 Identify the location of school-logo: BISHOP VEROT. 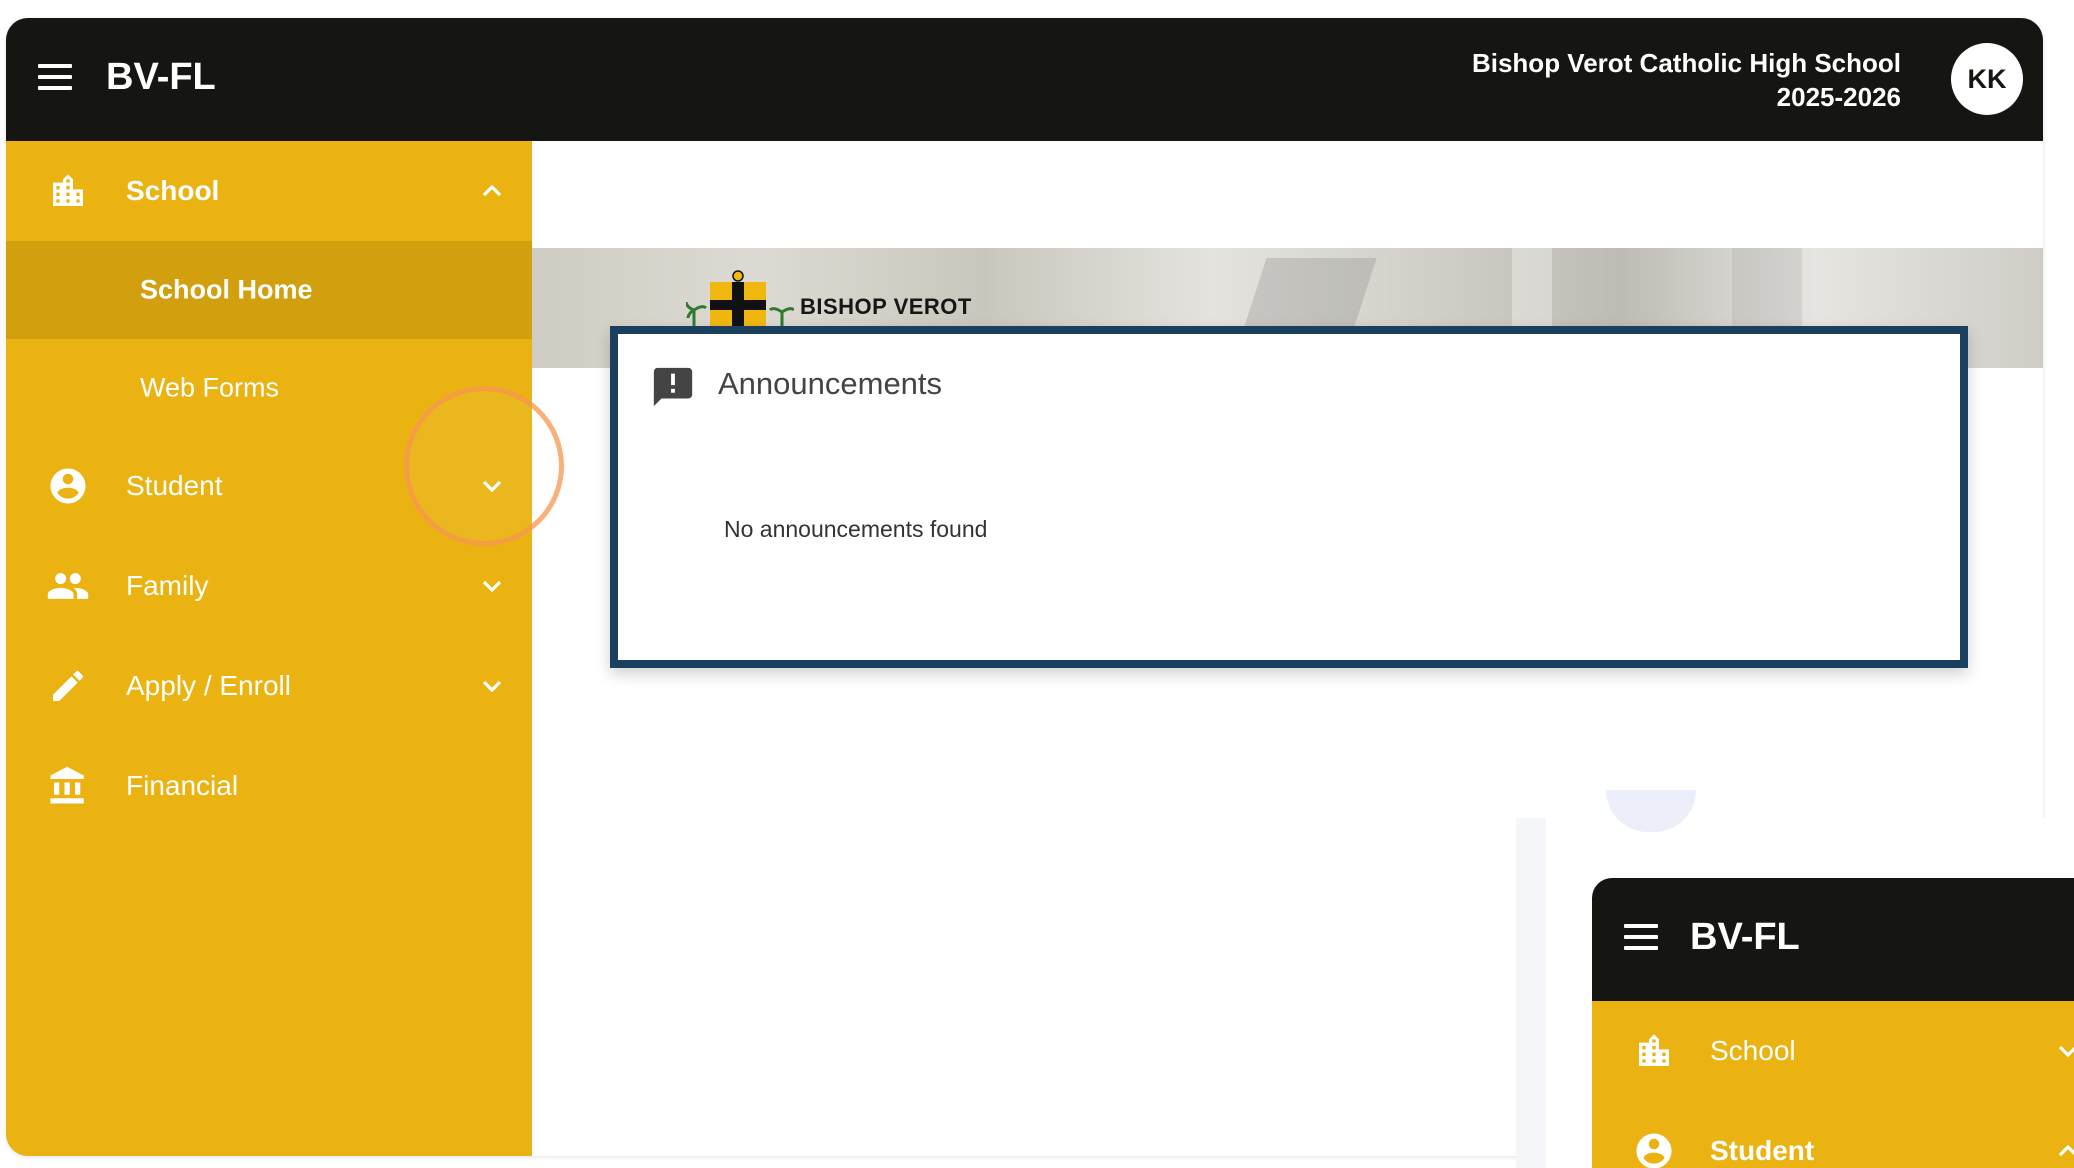
(829, 299).